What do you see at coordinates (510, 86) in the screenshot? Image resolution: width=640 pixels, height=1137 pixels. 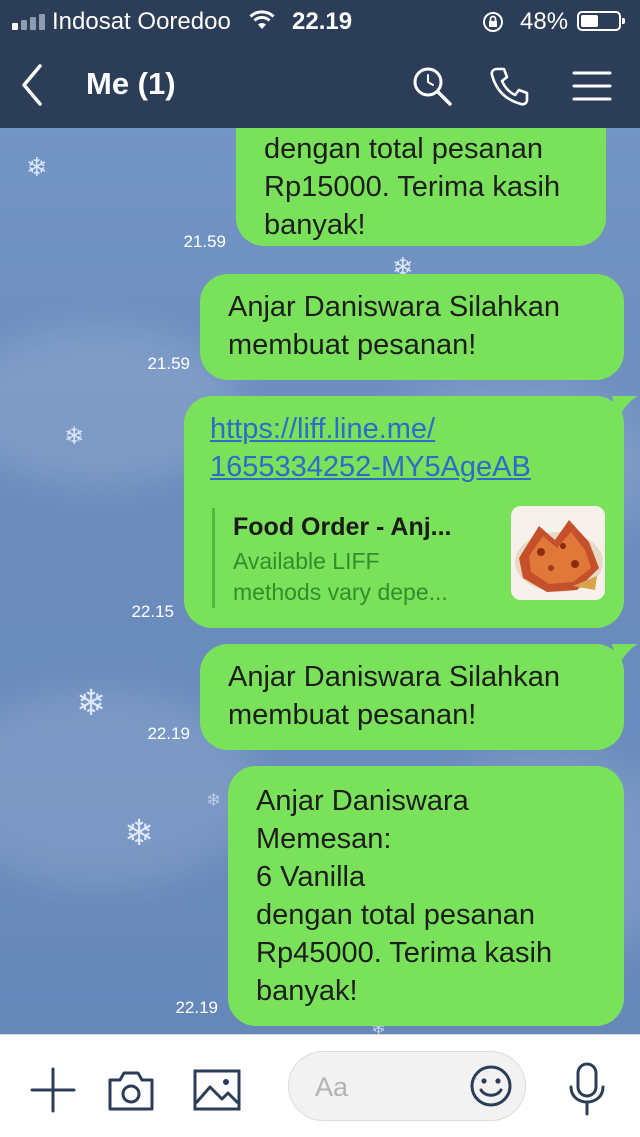 I see `phone-icon` at bounding box center [510, 86].